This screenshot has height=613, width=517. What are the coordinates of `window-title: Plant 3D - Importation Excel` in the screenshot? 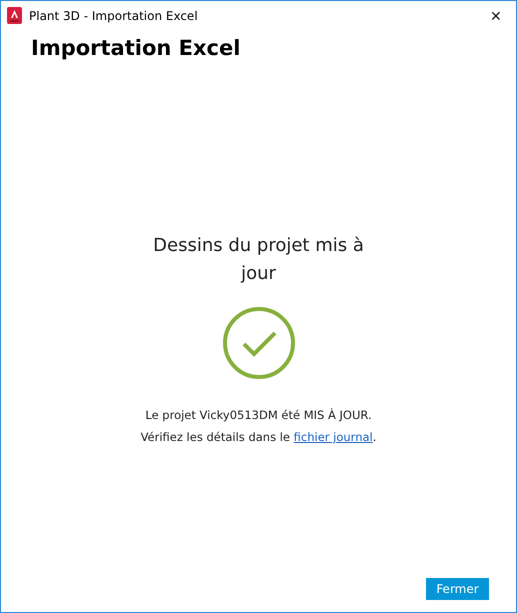 It's located at (114, 15).